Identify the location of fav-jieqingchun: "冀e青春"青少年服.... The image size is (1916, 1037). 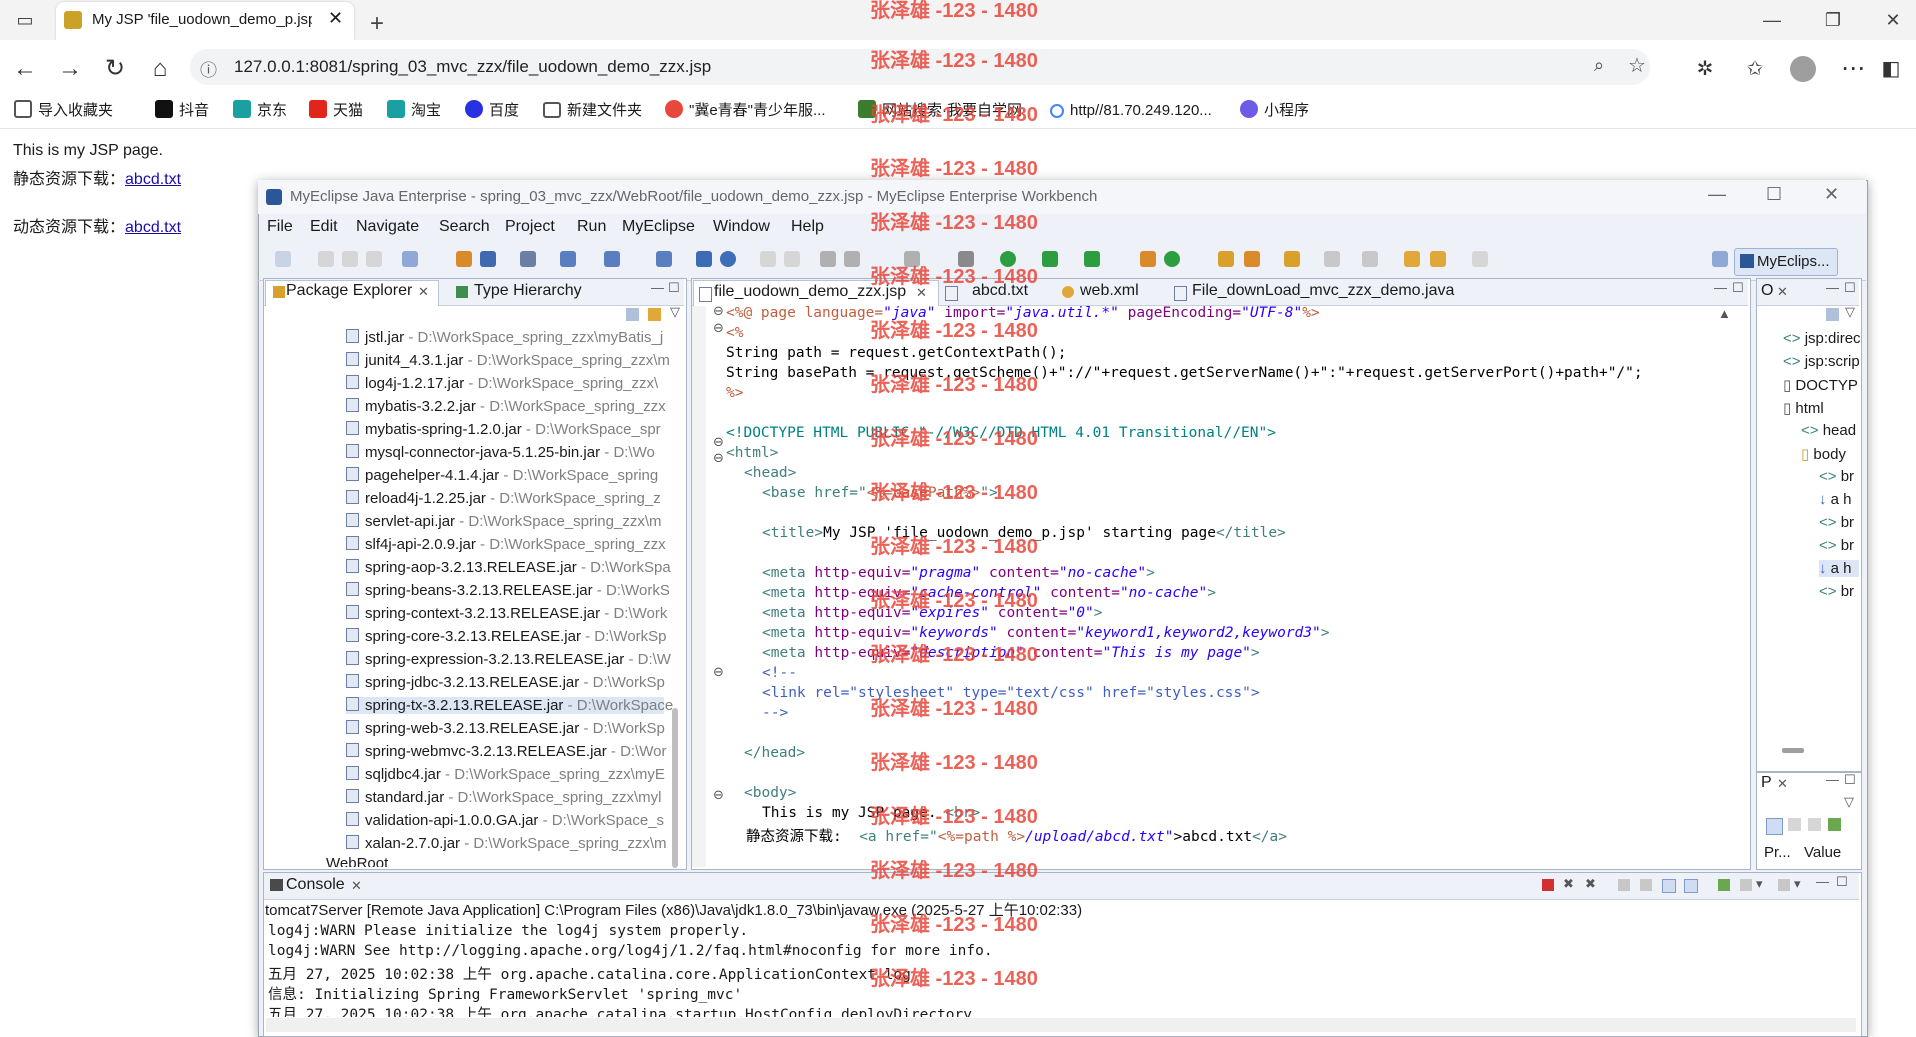
(745, 111).